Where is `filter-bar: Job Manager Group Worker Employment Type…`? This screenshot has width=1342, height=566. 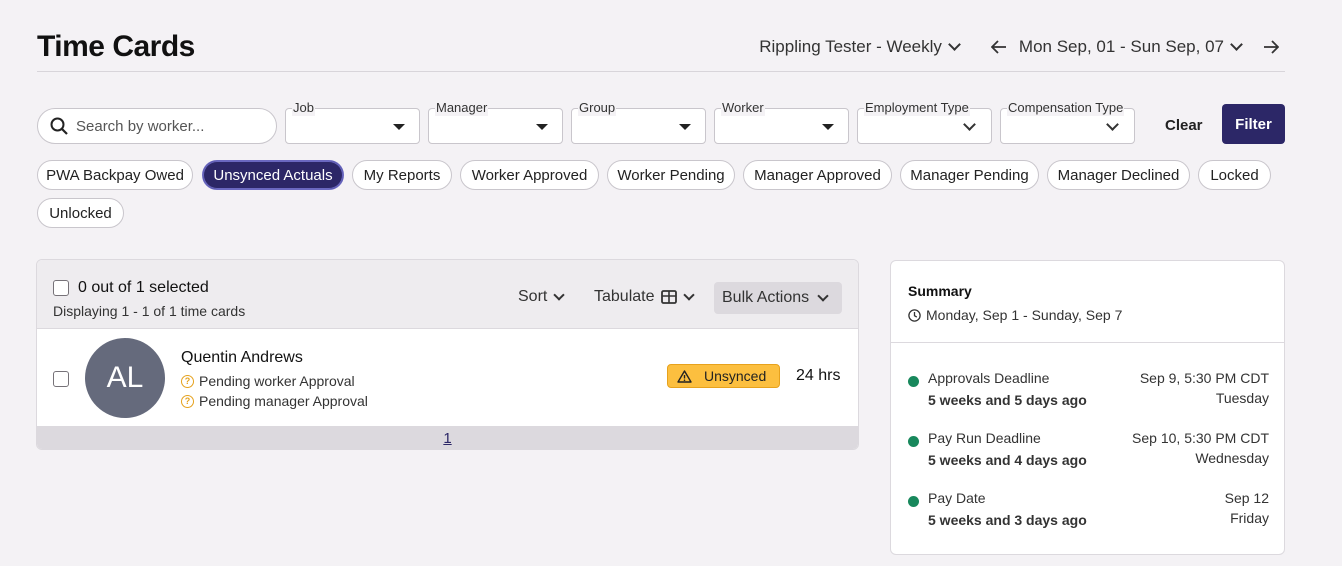
filter-bar: Job Manager Group Worker Employment Type… is located at coordinates (661, 123).